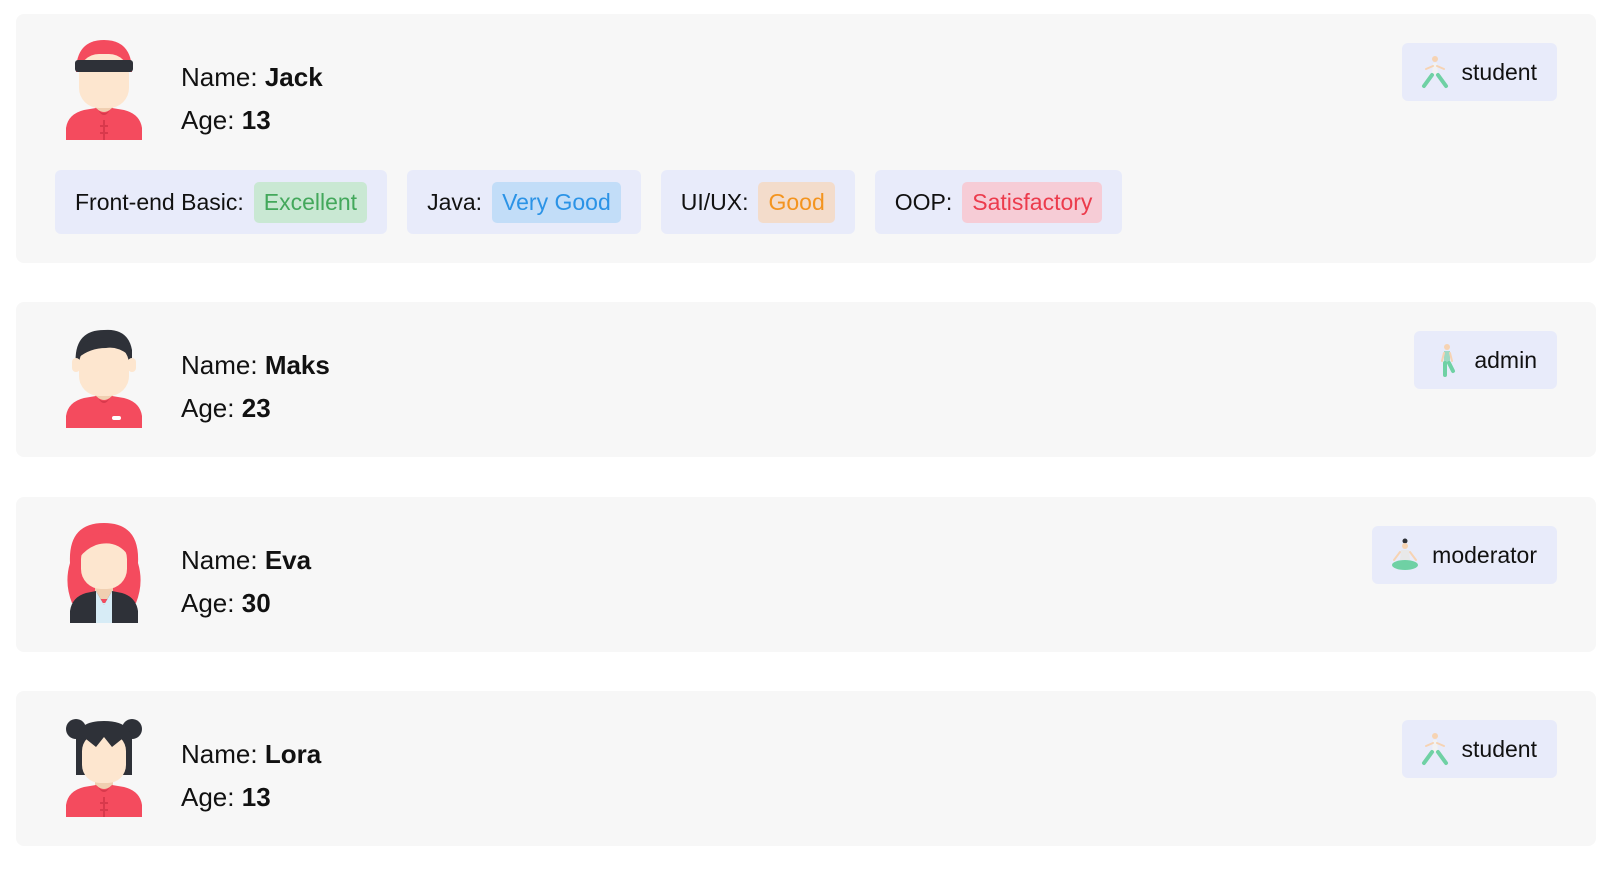 This screenshot has height=884, width=1612. What do you see at coordinates (159, 201) in the screenshot?
I see `skill-subject: Front-end Basic:` at bounding box center [159, 201].